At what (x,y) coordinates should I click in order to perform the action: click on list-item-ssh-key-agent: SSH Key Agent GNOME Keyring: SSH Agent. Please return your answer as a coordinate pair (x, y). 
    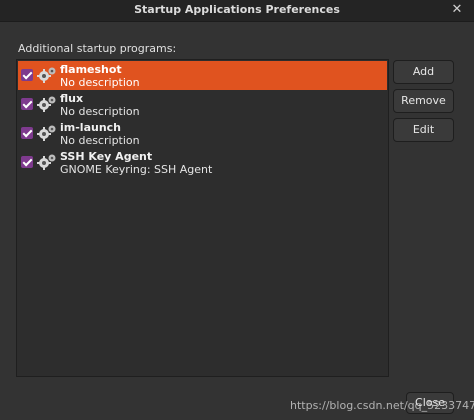
    Looking at the image, I should click on (202, 162).